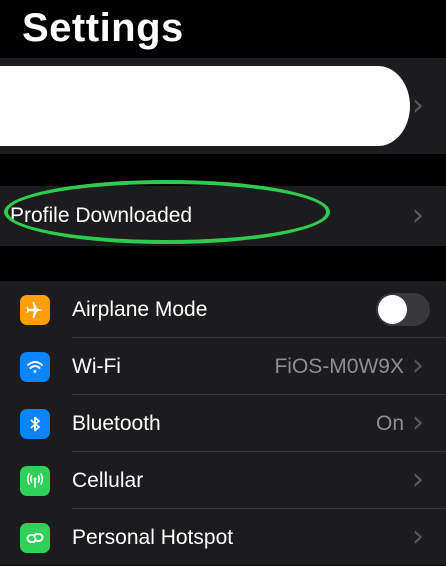  I want to click on airplane-mode-label: Airplane Mode, so click(140, 309).